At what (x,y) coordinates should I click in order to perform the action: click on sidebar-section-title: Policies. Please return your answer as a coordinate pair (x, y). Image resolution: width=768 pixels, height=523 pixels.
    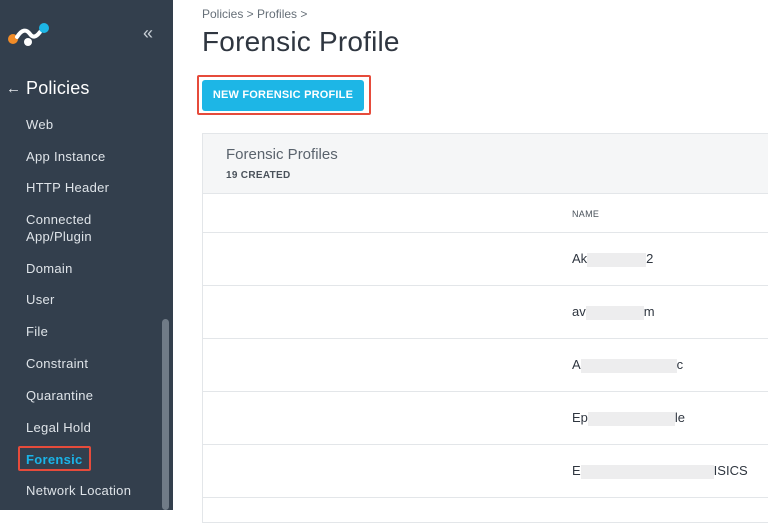
    Looking at the image, I should click on (58, 88).